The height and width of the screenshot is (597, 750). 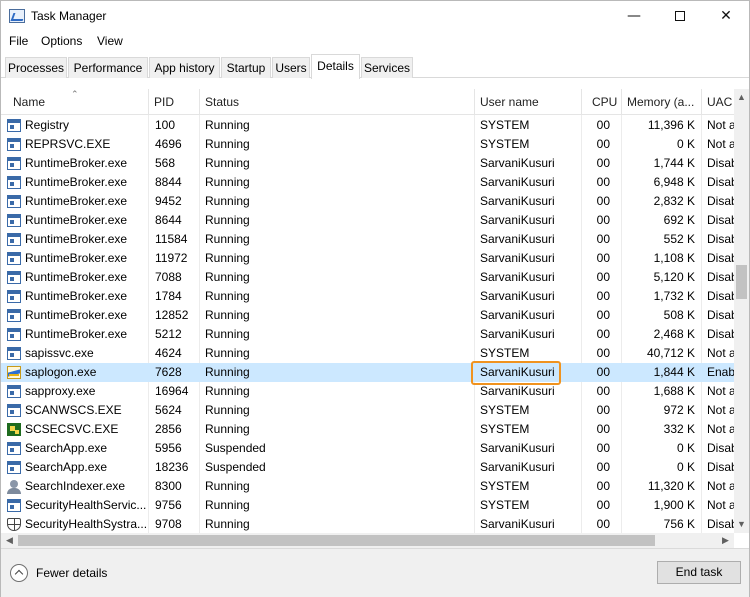 What do you see at coordinates (335, 66) in the screenshot?
I see `tab-details: Details` at bounding box center [335, 66].